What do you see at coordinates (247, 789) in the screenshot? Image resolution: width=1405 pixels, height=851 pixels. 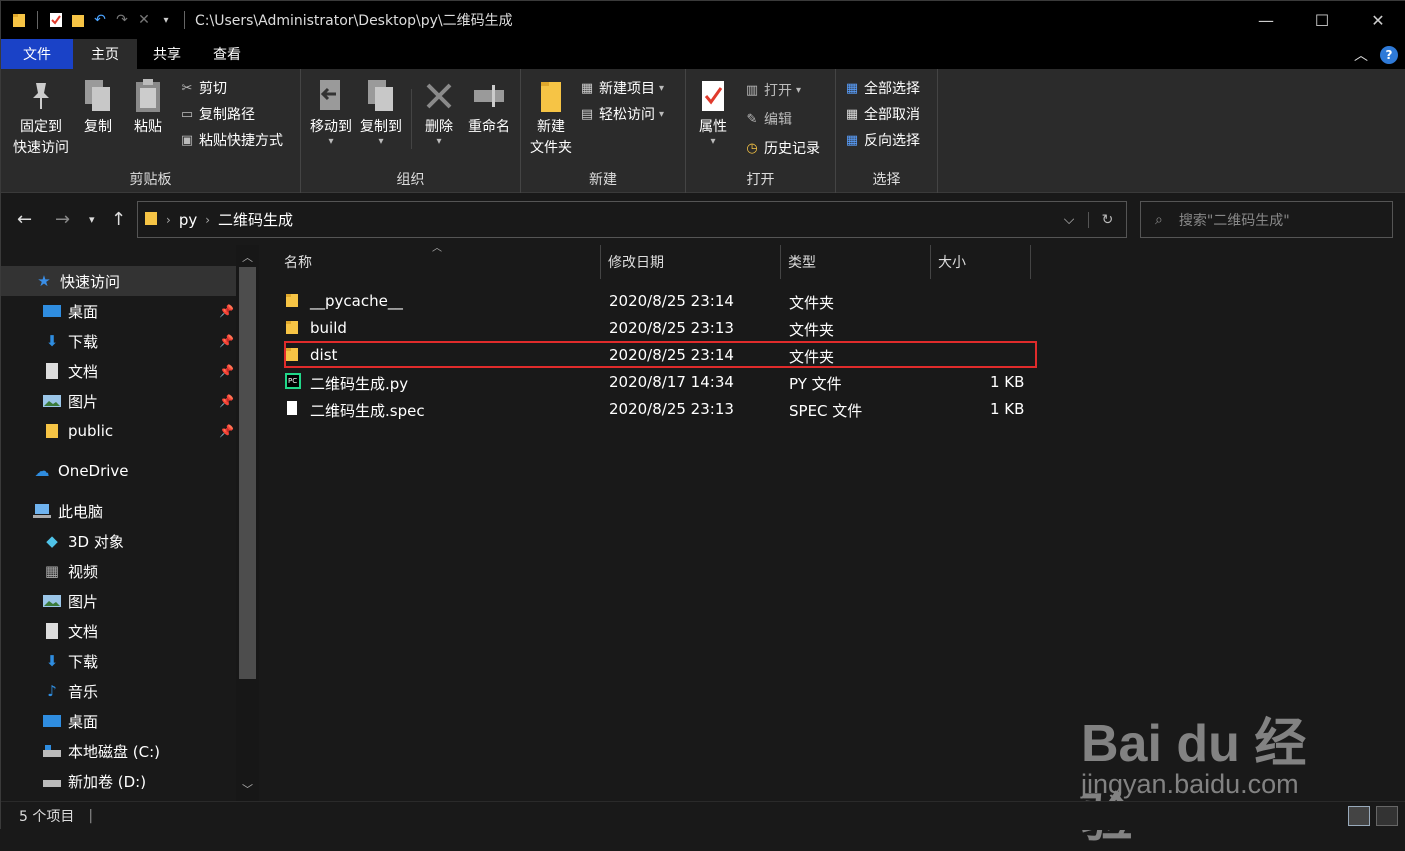 I see `scroll-down-icon: ﹀` at bounding box center [247, 789].